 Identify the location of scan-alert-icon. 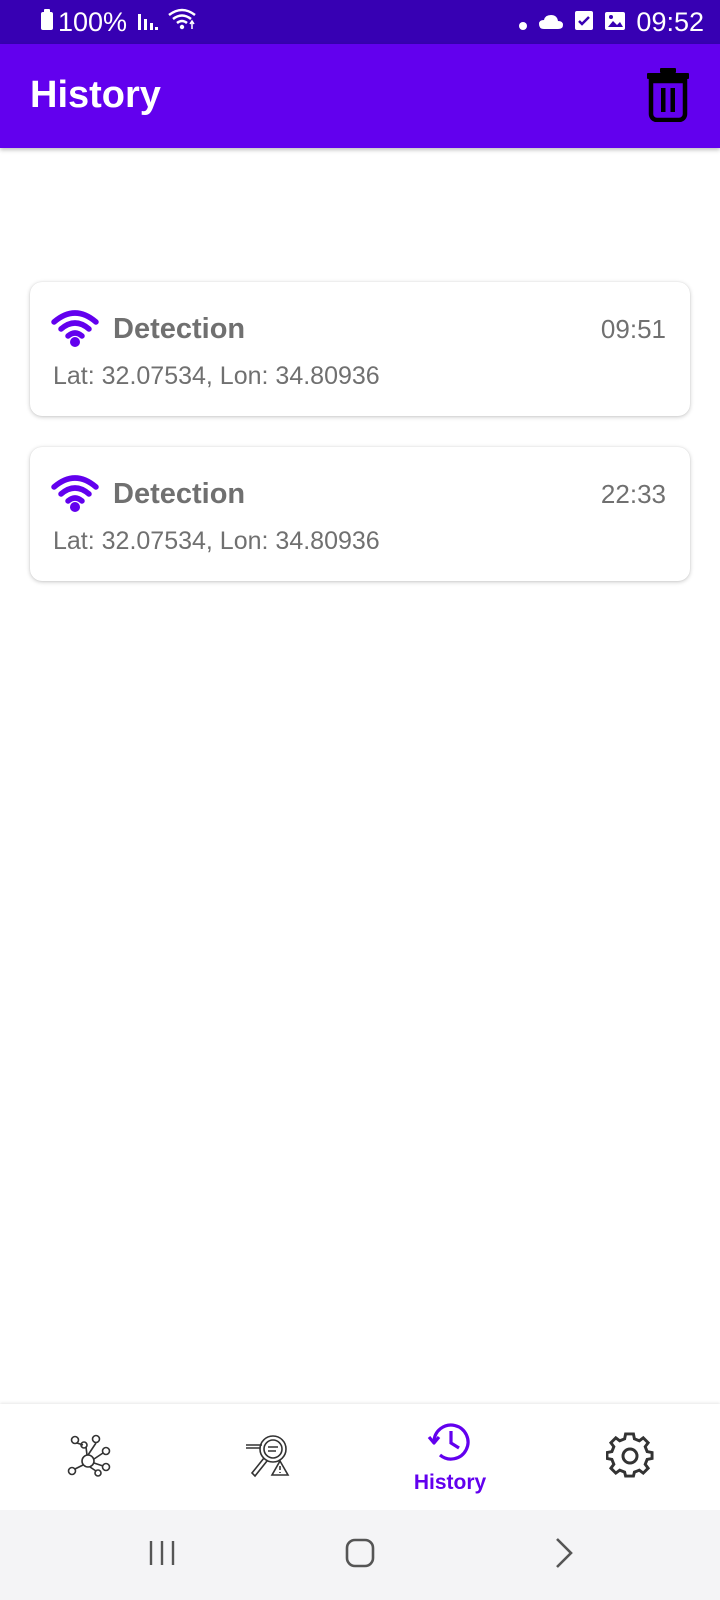
(270, 1457).